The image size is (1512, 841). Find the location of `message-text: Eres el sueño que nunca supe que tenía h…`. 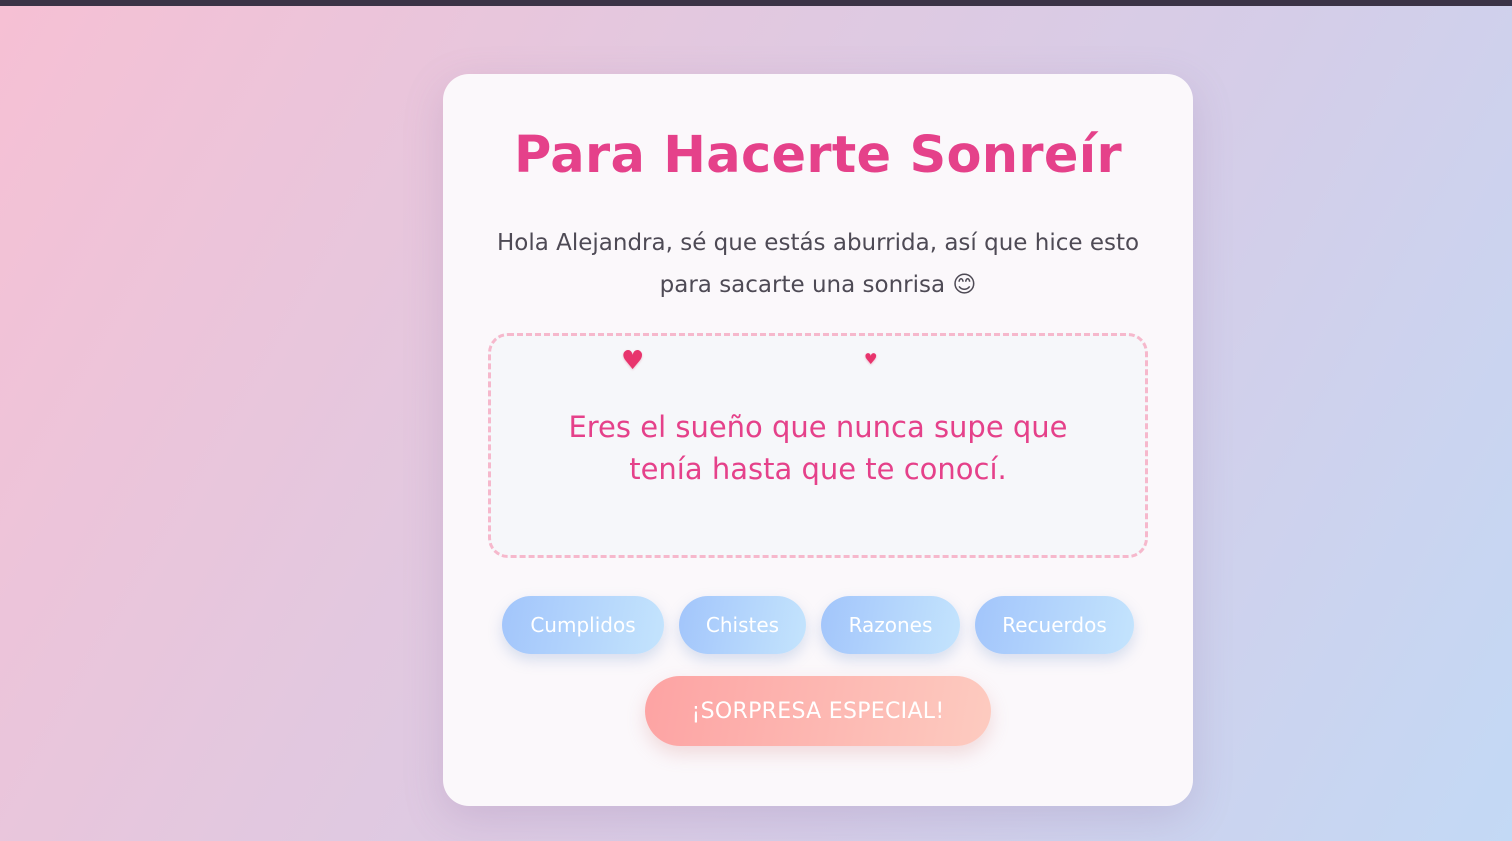

message-text: Eres el sueño que nunca supe que tenía h… is located at coordinates (818, 448).